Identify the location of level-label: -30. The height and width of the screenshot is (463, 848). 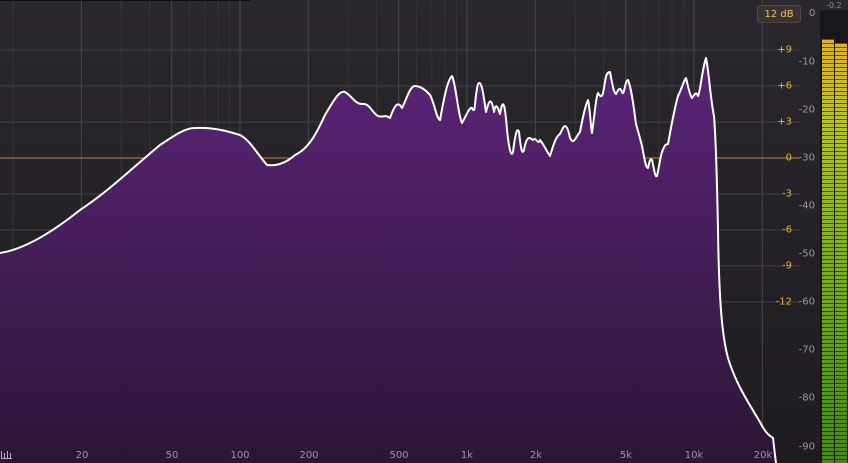
(806, 158).